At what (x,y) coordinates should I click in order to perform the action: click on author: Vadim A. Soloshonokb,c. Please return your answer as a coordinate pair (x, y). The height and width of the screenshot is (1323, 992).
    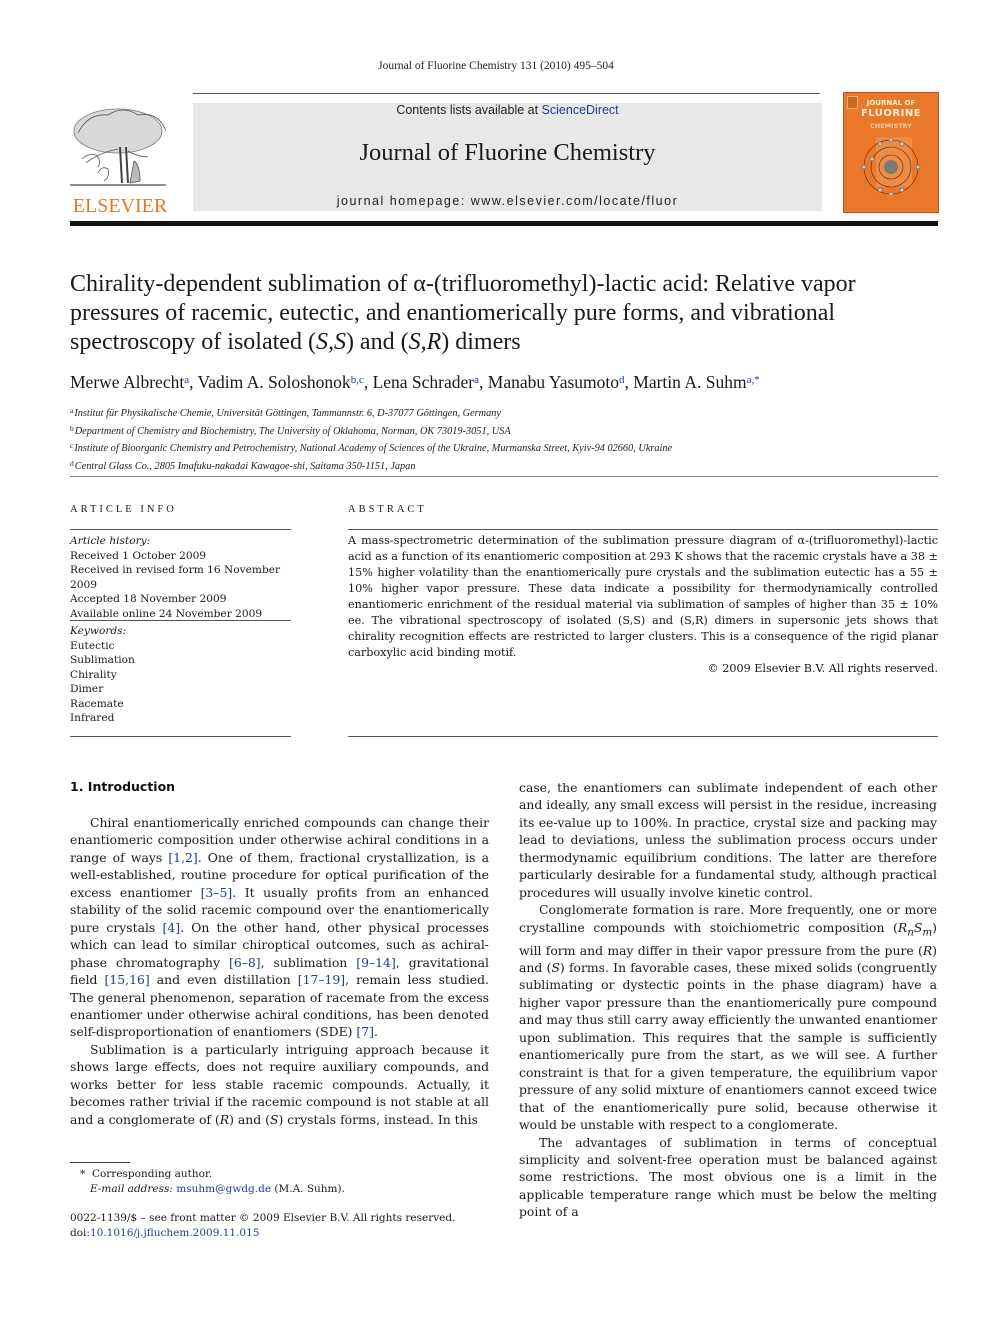
    Looking at the image, I should click on (281, 382).